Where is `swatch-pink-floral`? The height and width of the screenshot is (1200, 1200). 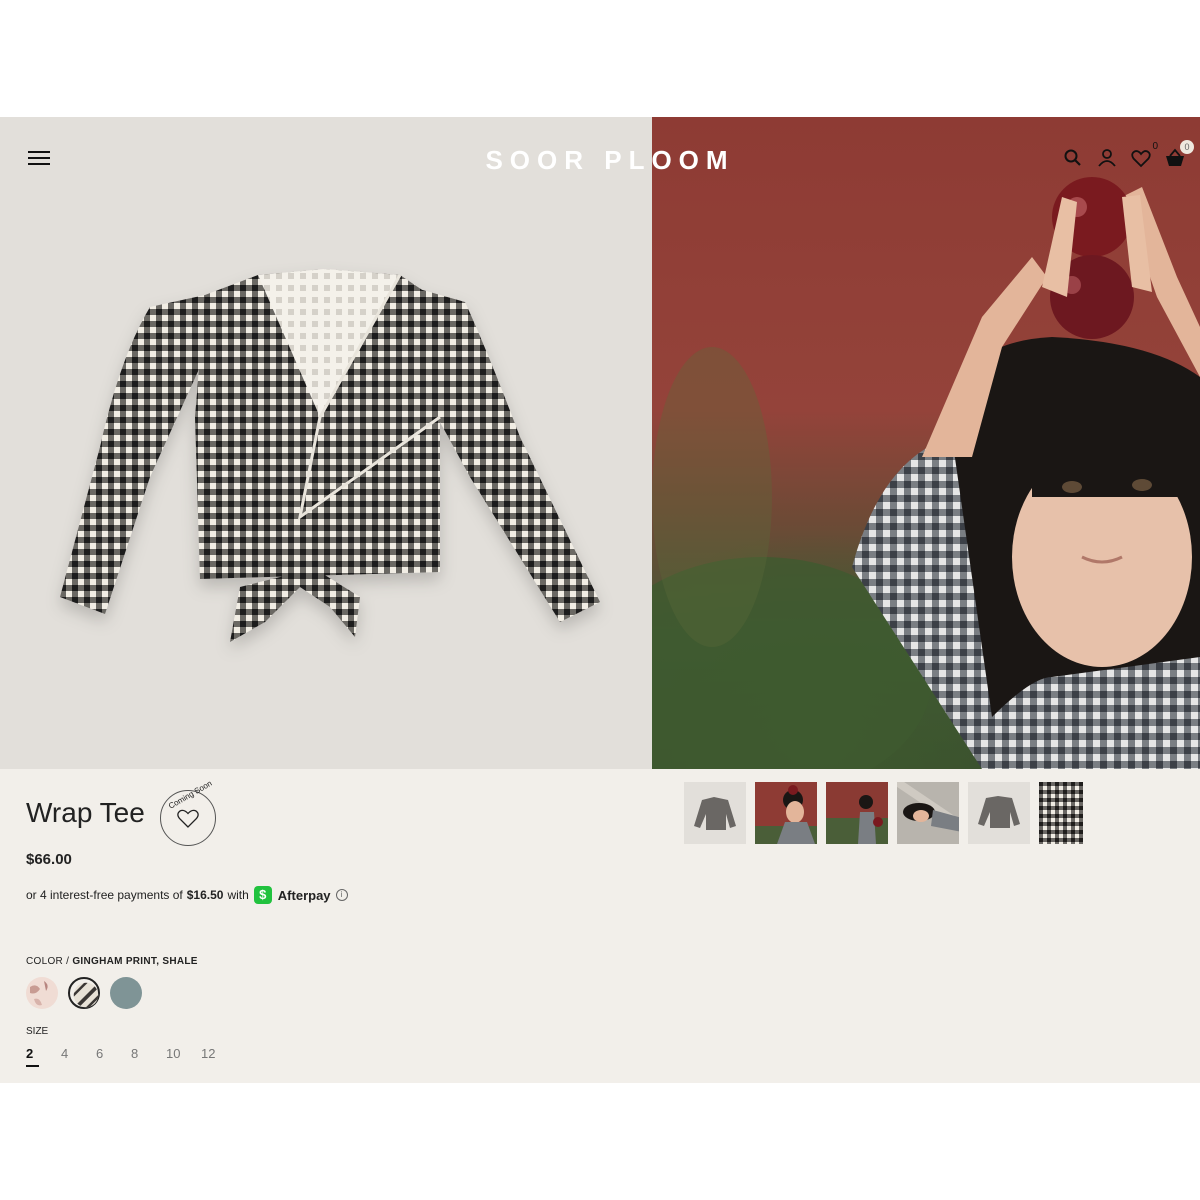 swatch-pink-floral is located at coordinates (42, 993).